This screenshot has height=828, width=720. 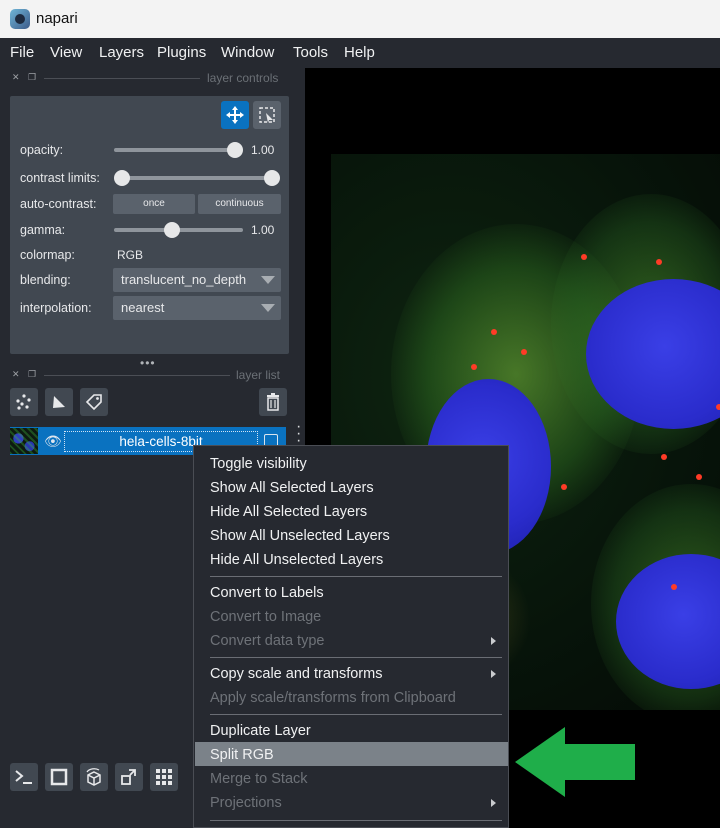 I want to click on transpose-icon, so click(x=128, y=777).